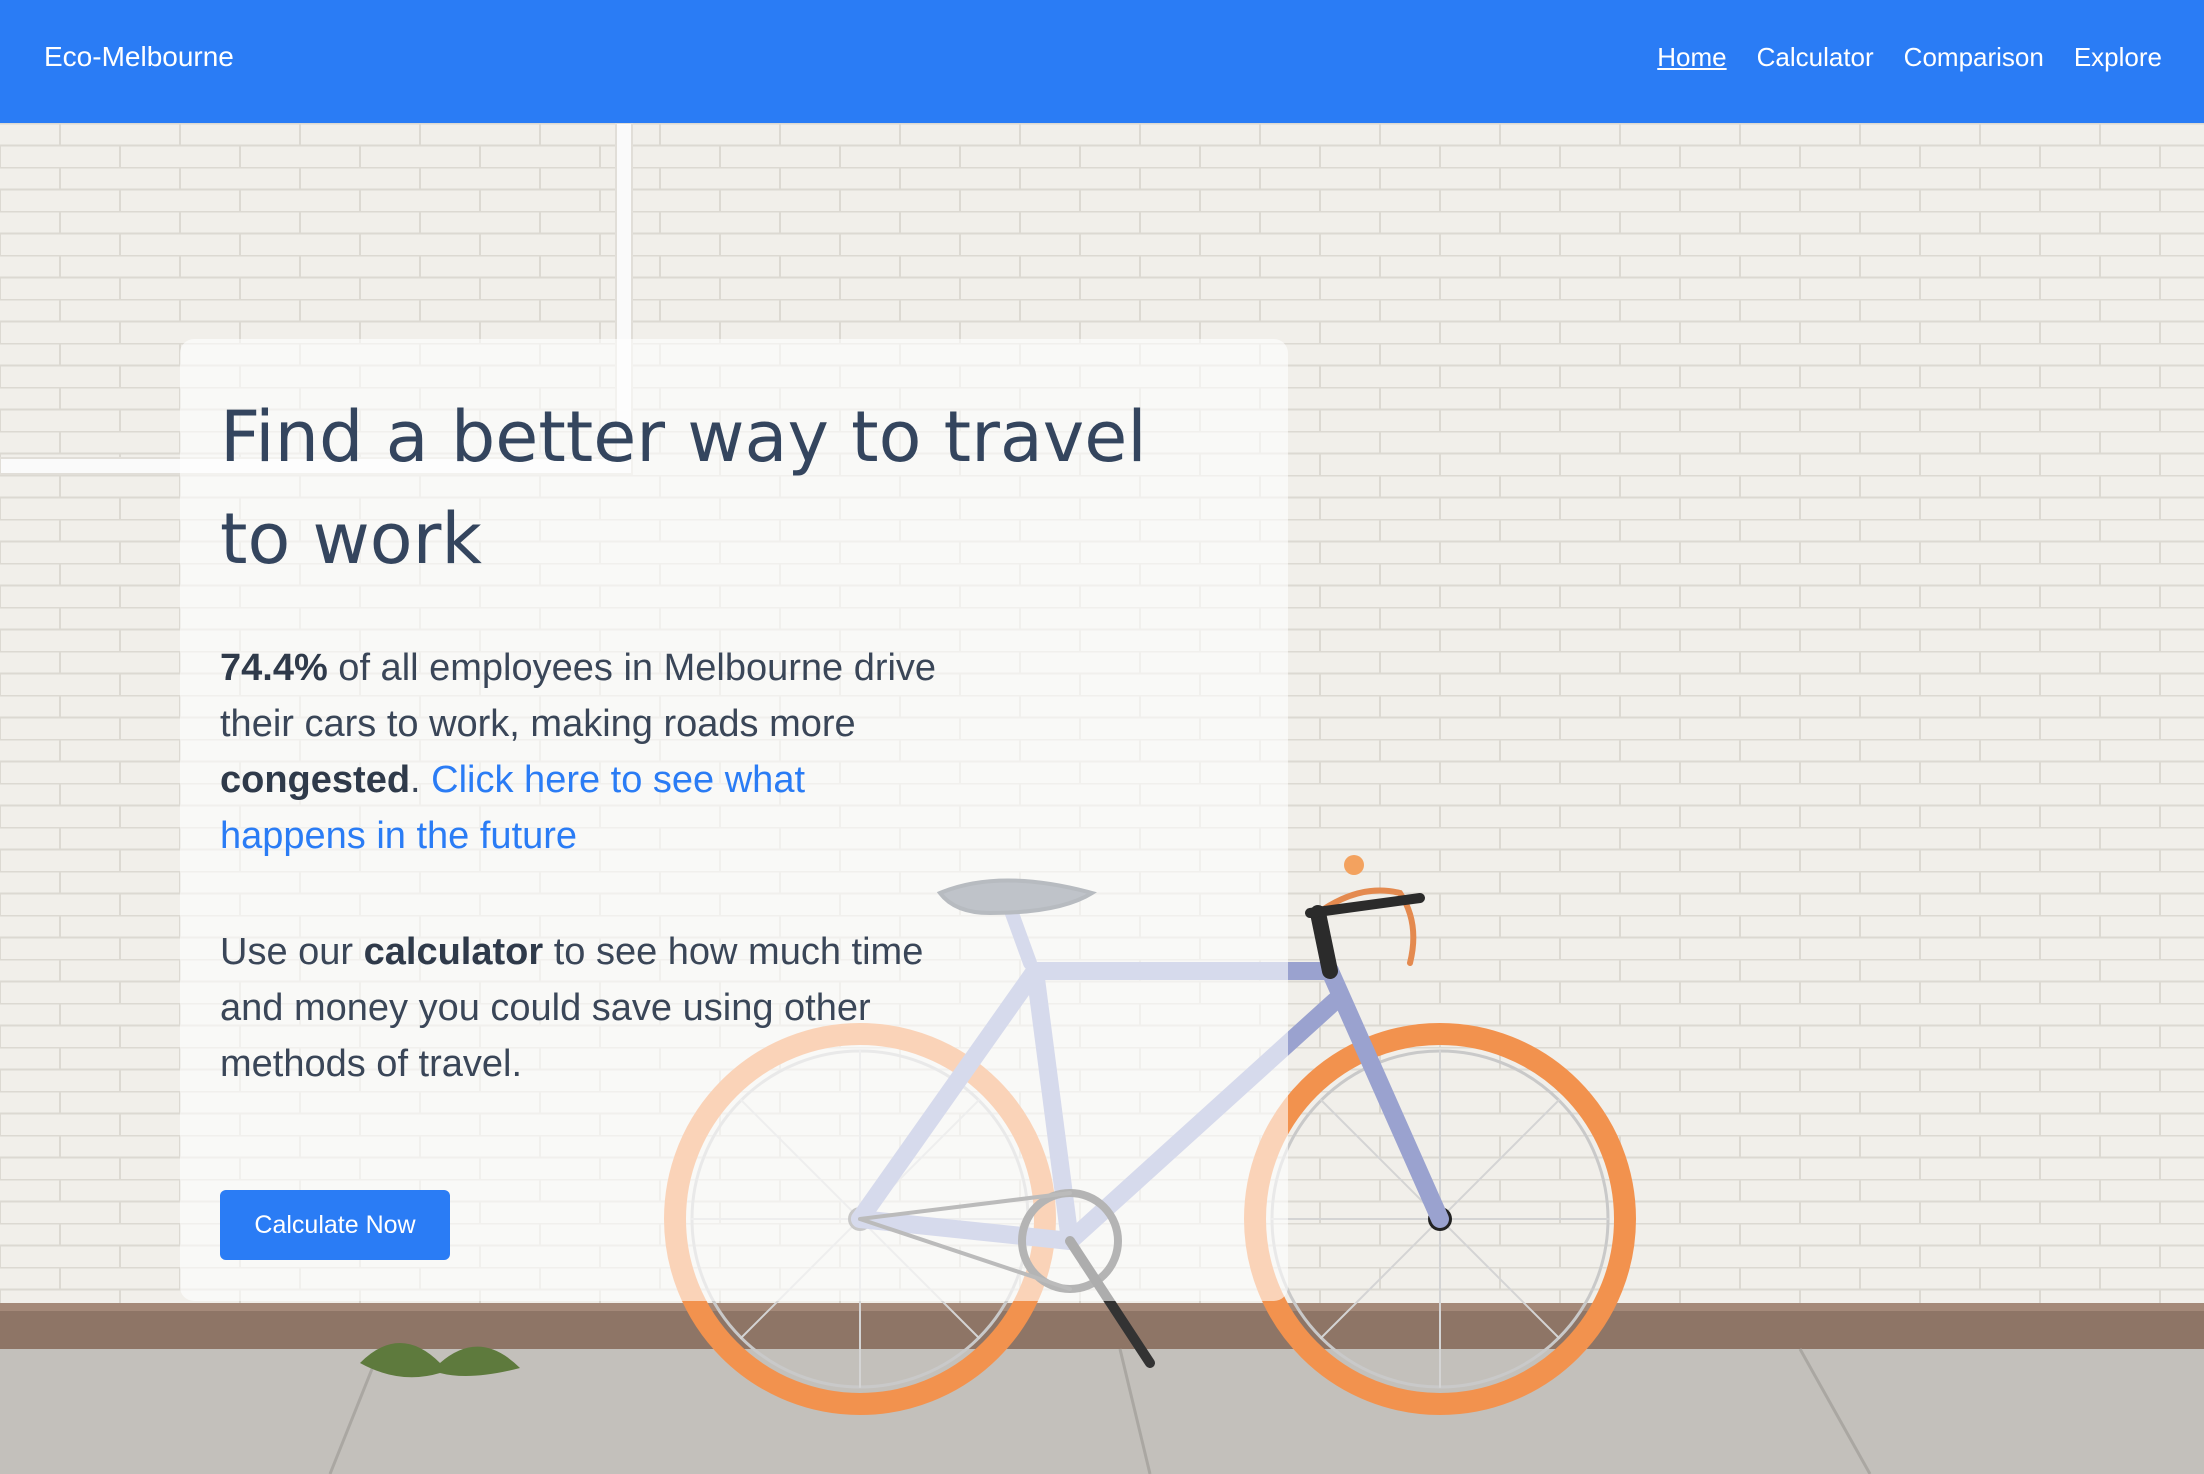 The image size is (2204, 1474). I want to click on calculate-now-button: Calculate Now, so click(335, 1225).